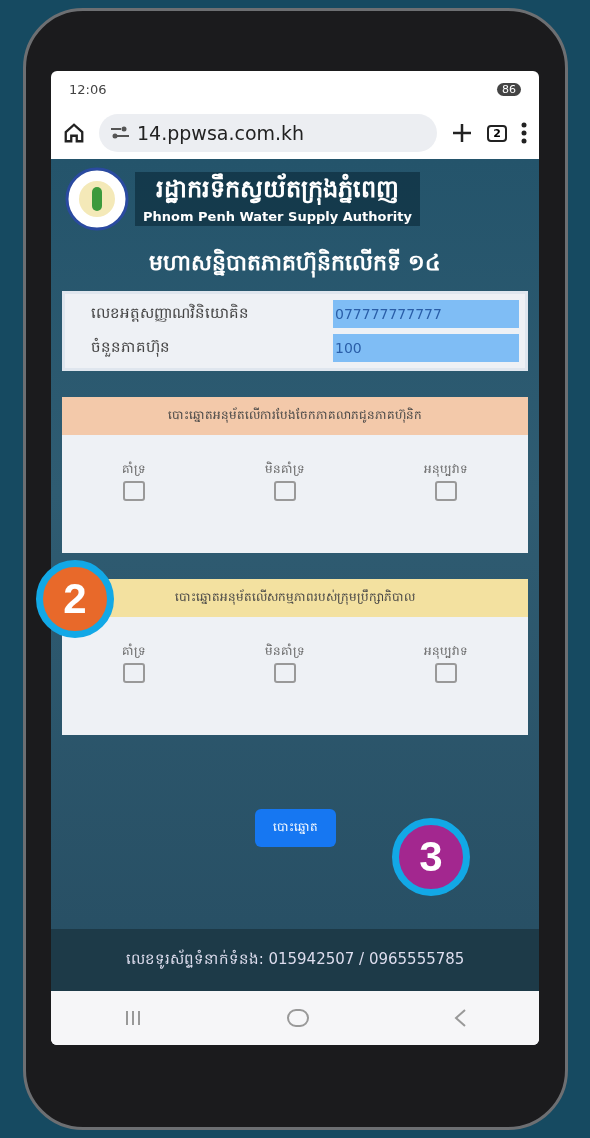 The image size is (590, 1138). Describe the element at coordinates (524, 133) in the screenshot. I see `more-menu-icon` at that location.